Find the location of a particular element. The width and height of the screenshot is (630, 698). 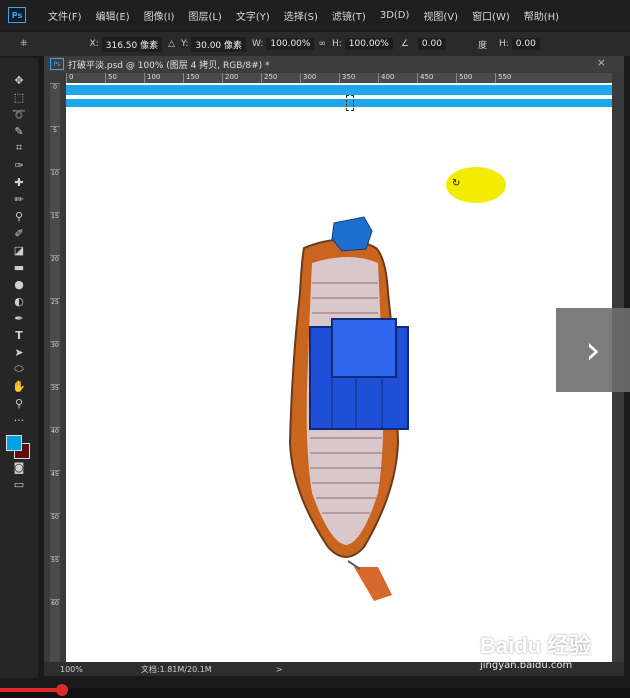

h-field: H: 100.00% is located at coordinates (362, 44).